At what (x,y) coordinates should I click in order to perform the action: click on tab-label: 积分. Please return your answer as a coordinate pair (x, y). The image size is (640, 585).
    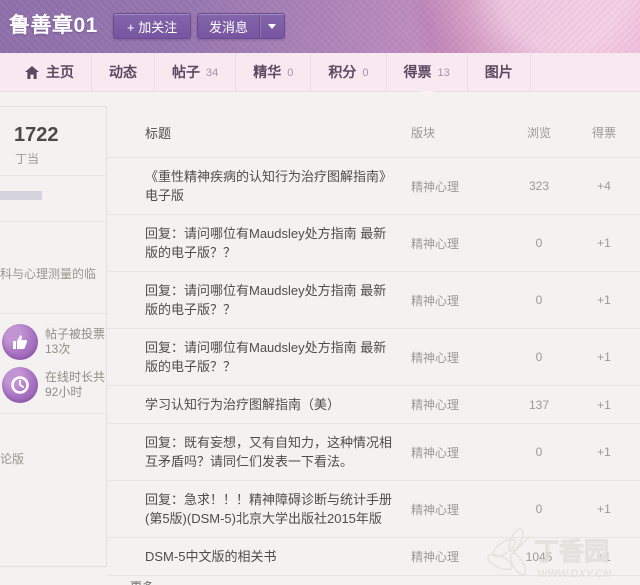
    Looking at the image, I should click on (342, 72).